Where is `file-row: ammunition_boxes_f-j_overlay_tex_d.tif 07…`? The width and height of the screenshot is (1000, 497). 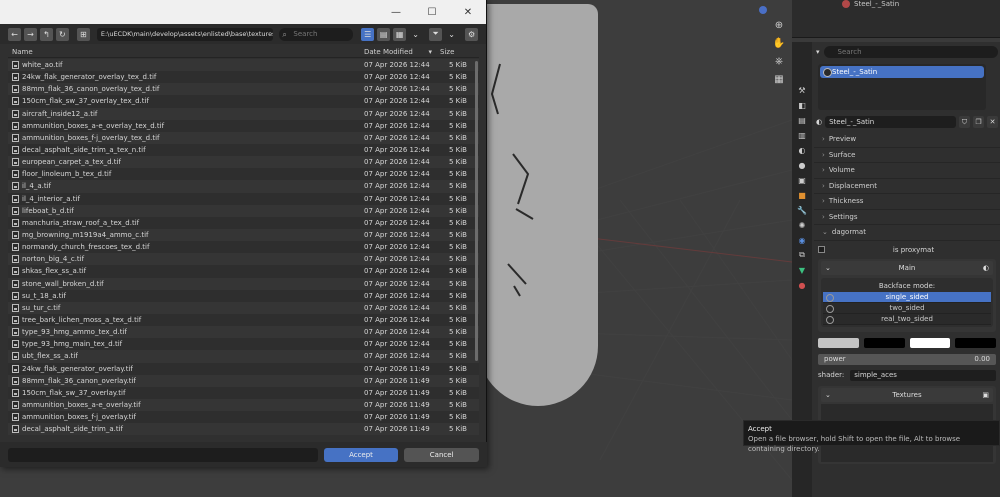
file-row: ammunition_boxes_f-j_overlay_tex_d.tif 07… is located at coordinates (243, 137).